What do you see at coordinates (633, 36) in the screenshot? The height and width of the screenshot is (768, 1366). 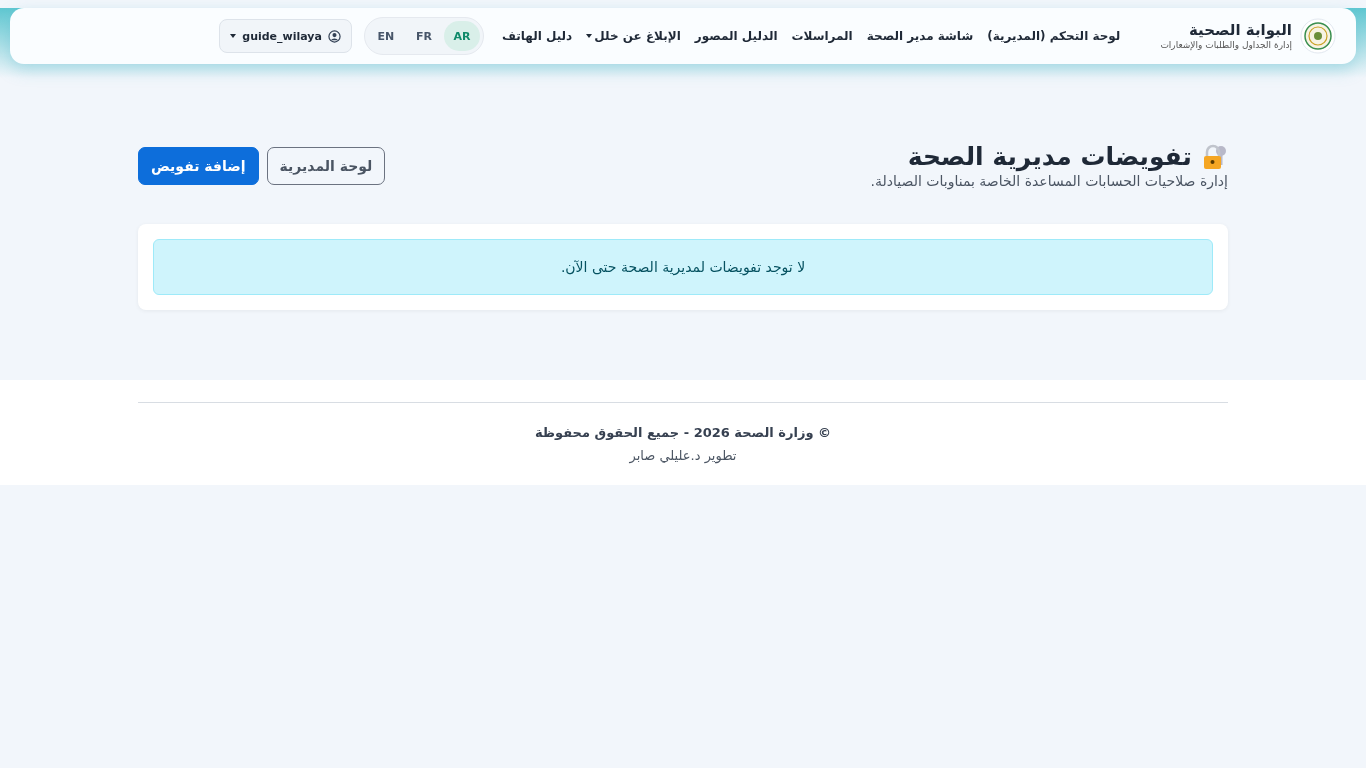 I see `dropdown-menu-link: الإبلاغ عن خلل` at bounding box center [633, 36].